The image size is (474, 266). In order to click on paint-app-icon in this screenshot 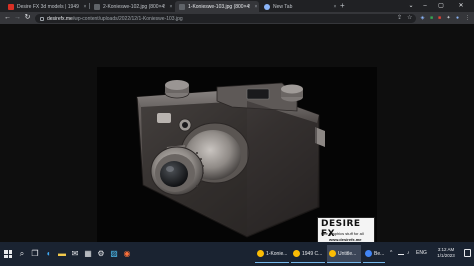, I will do `click(332, 253)`.